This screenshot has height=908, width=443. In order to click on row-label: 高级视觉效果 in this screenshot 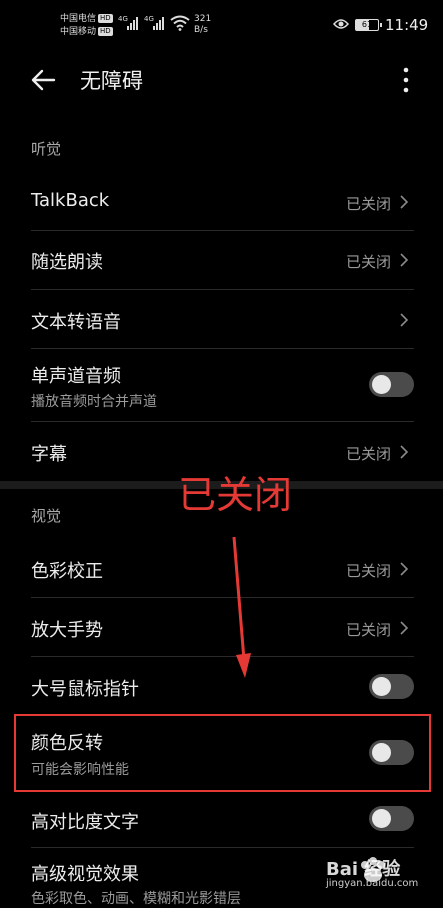, I will do `click(85, 874)`.